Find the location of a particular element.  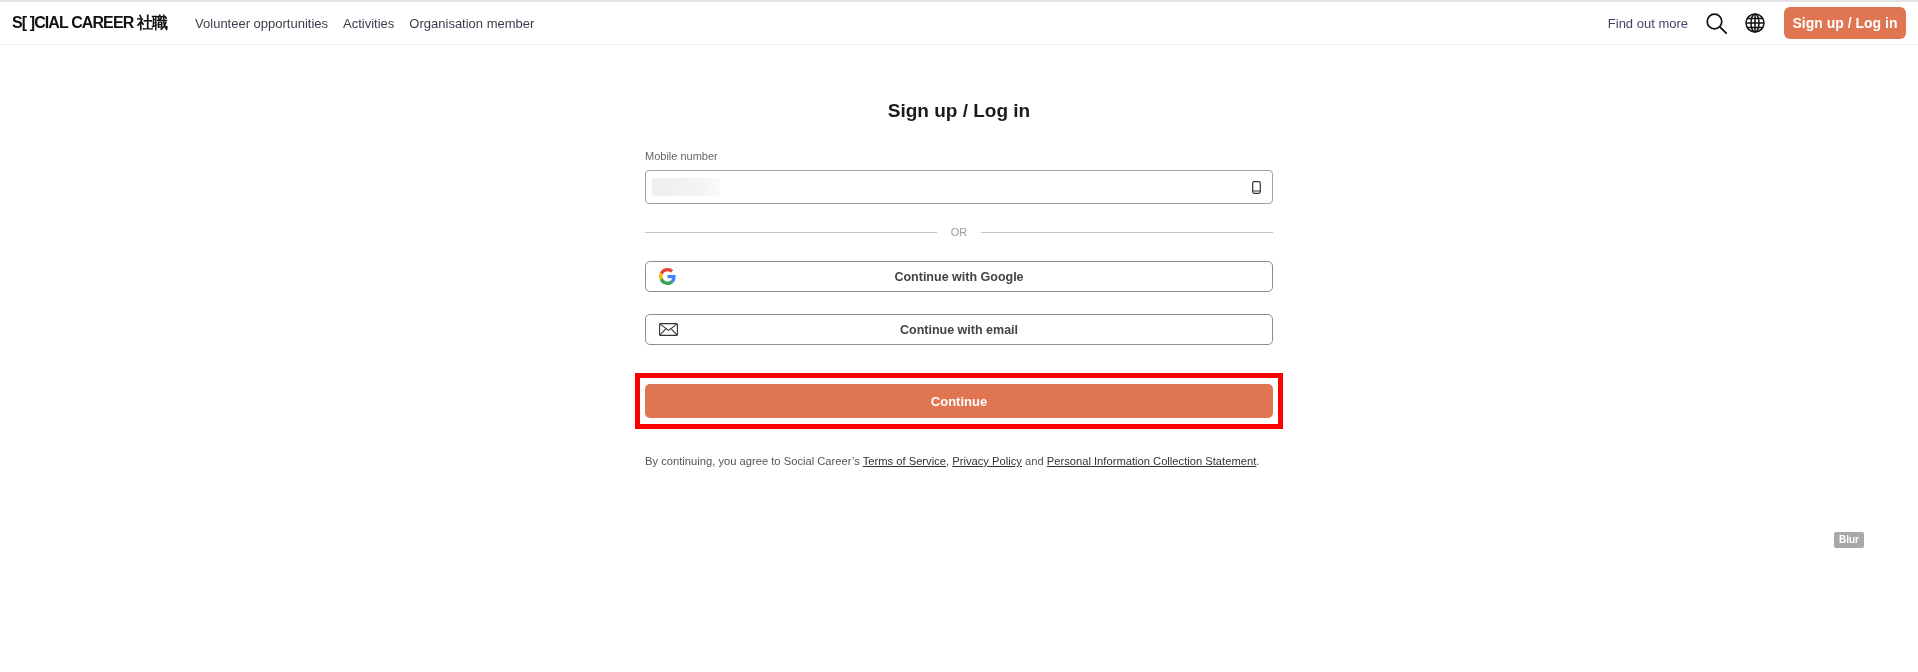

find-out-more-link: Find out more is located at coordinates (1647, 23).